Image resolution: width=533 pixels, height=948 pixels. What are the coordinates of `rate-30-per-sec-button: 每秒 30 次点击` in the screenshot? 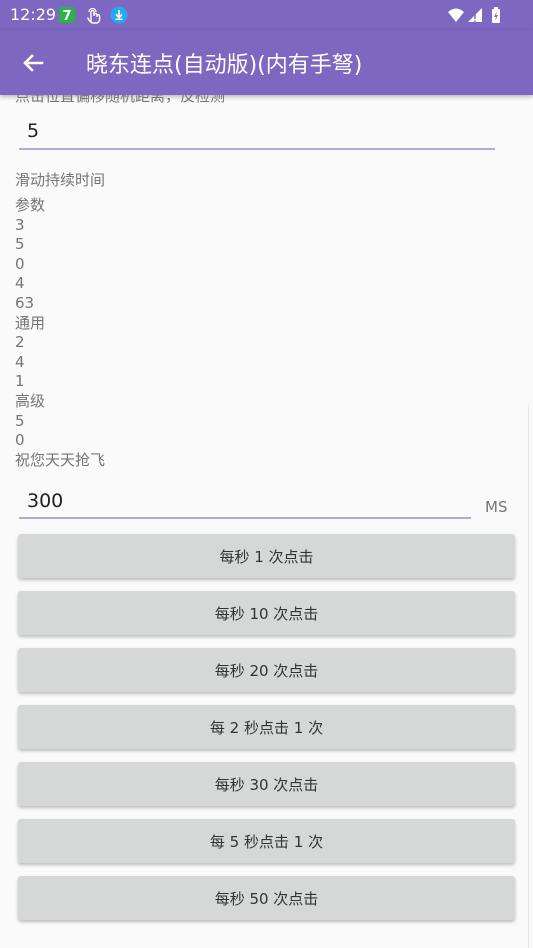 It's located at (266, 784).